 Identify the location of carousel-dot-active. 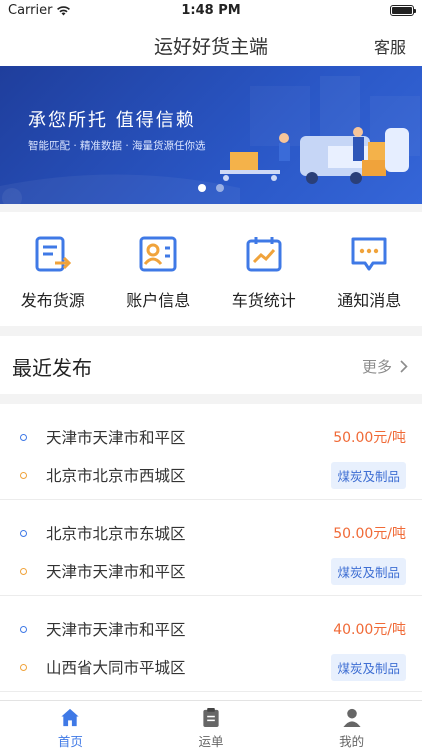
(202, 188).